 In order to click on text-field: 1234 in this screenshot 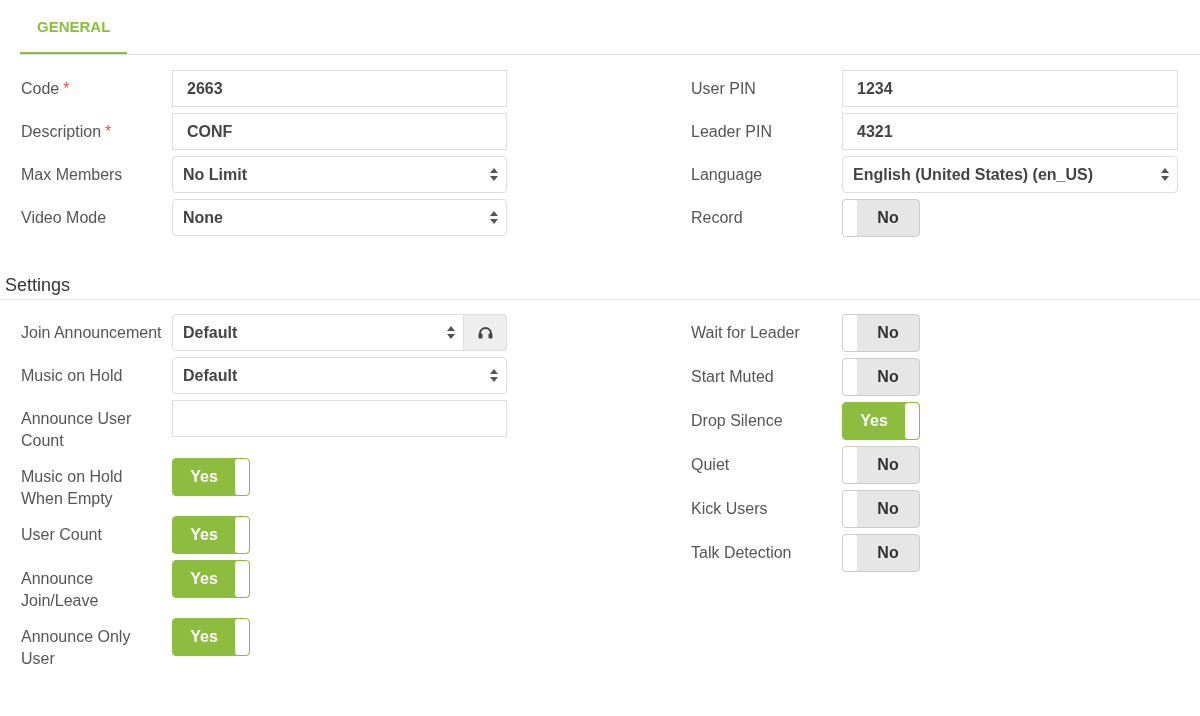, I will do `click(1010, 88)`.